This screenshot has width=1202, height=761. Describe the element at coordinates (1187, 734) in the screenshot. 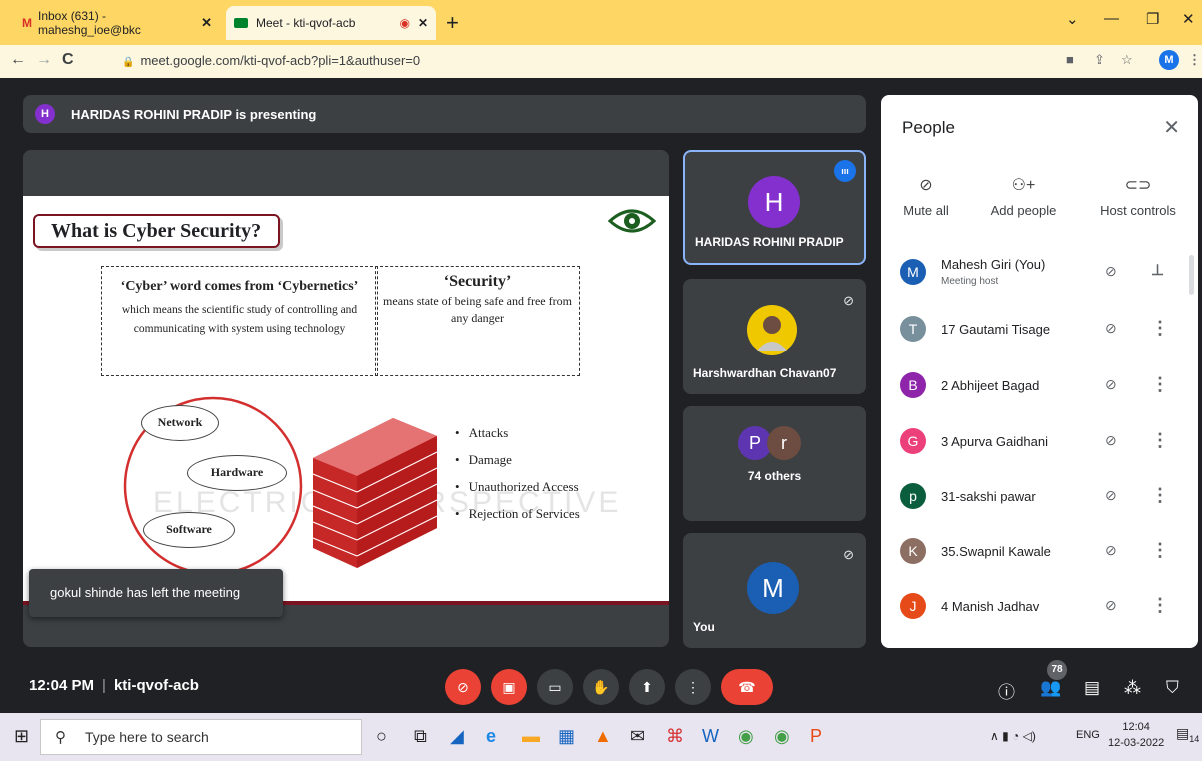

I see `notification-icon: ▤14` at that location.